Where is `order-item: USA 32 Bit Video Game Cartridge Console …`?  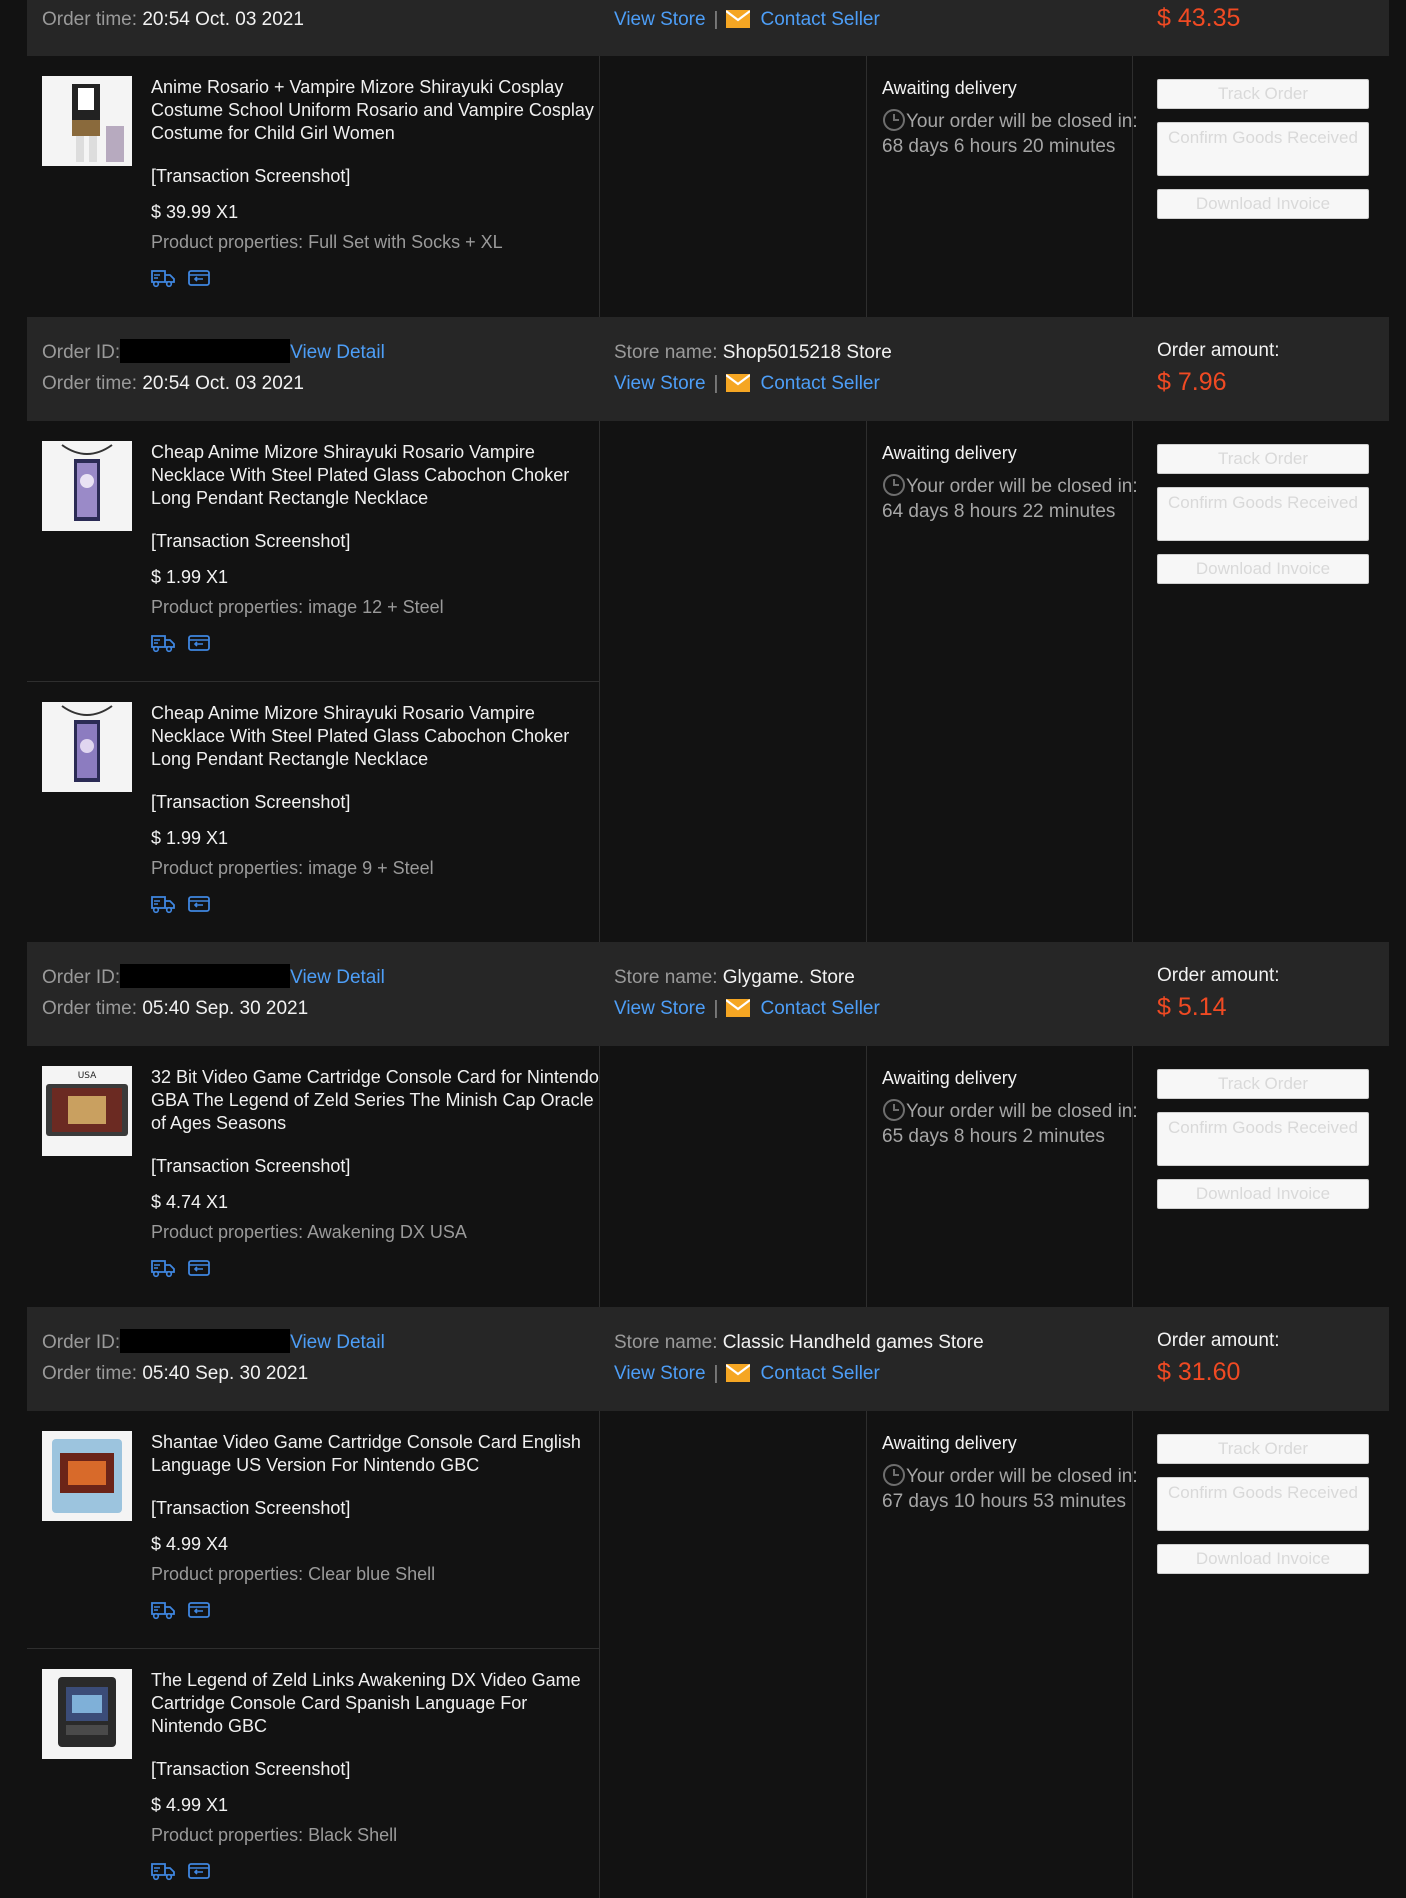 order-item: USA 32 Bit Video Game Cartridge Console … is located at coordinates (313, 1176).